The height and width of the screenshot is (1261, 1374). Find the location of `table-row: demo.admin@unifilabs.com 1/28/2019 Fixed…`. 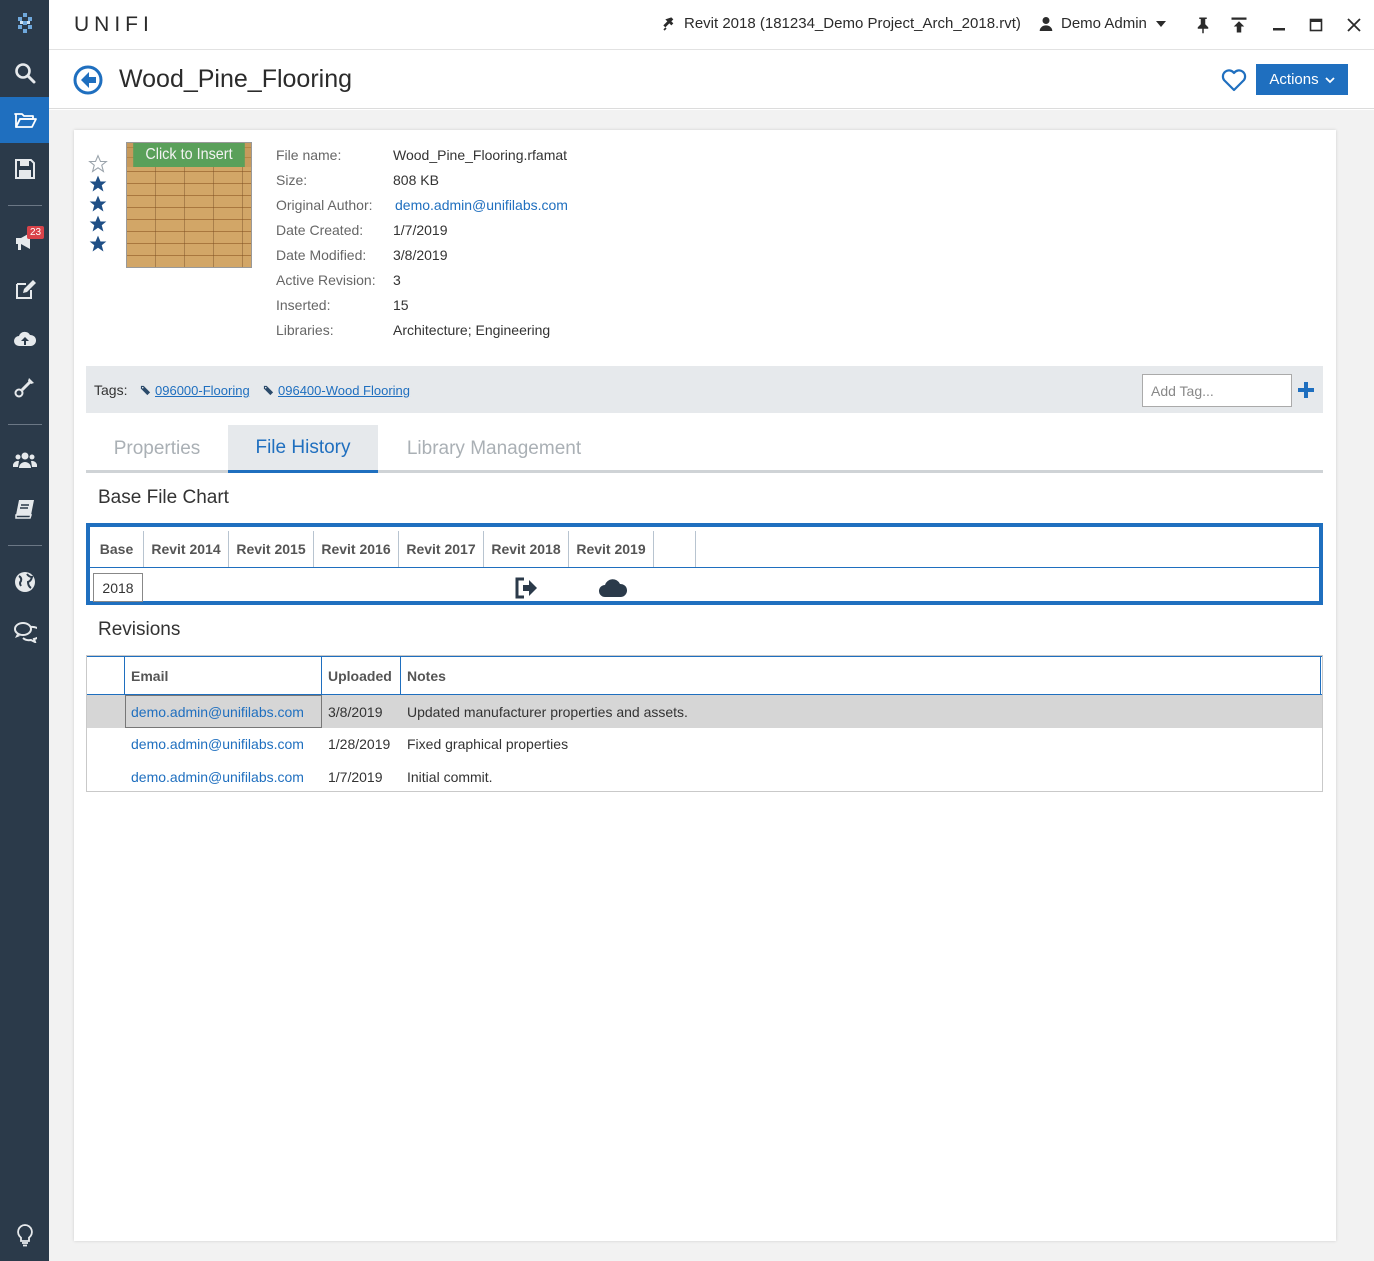

table-row: demo.admin@unifilabs.com 1/28/2019 Fixed… is located at coordinates (704, 743).